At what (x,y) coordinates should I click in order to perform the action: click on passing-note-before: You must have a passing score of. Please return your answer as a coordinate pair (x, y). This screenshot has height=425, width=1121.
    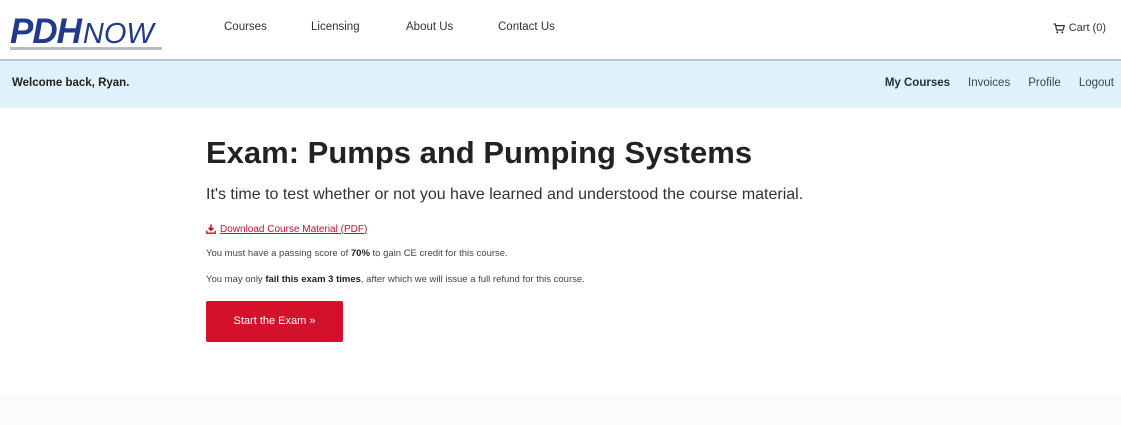
    Looking at the image, I should click on (278, 253).